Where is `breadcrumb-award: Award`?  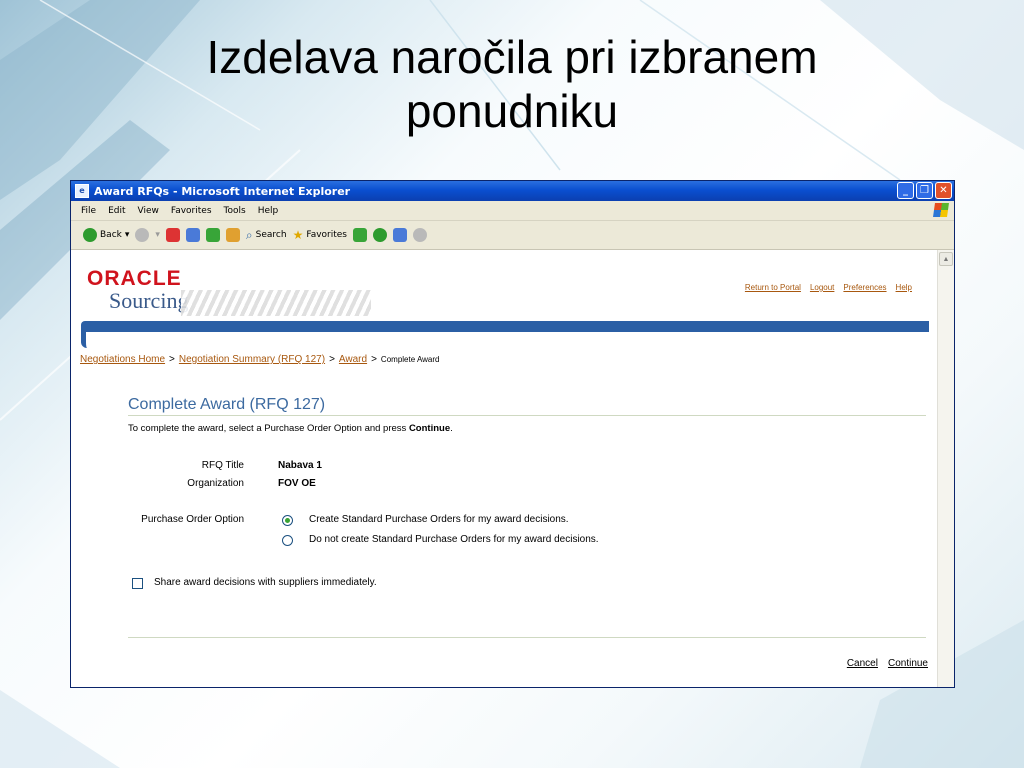 breadcrumb-award: Award is located at coordinates (353, 359).